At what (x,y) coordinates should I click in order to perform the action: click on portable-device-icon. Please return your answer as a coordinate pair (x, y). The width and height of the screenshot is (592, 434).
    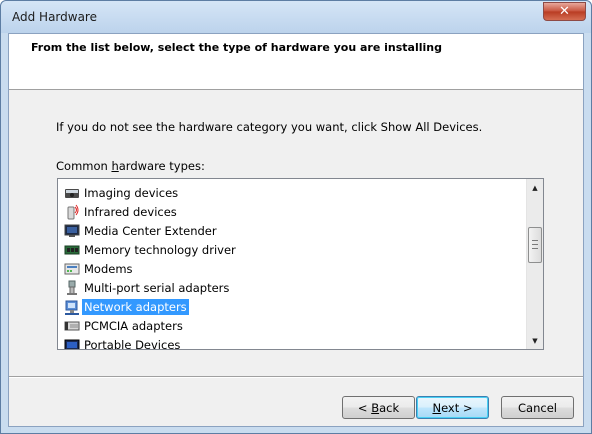
    Looking at the image, I should click on (72, 343).